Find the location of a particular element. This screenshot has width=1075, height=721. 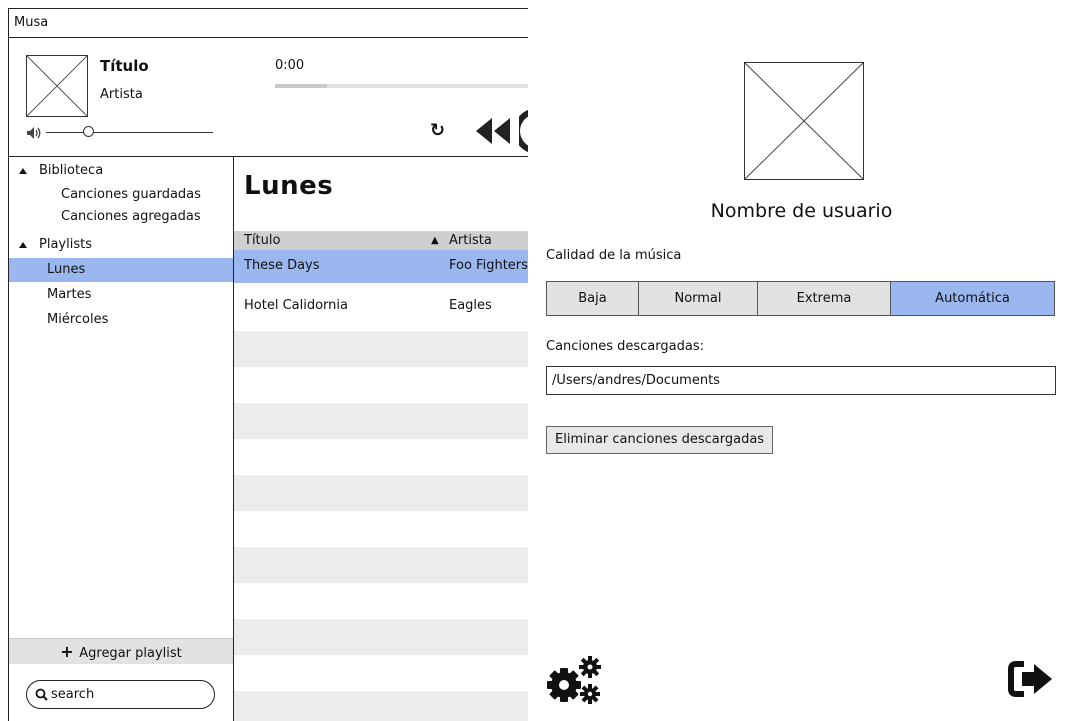

quality-selector: Baja Normal Extrema Automática is located at coordinates (800, 298).